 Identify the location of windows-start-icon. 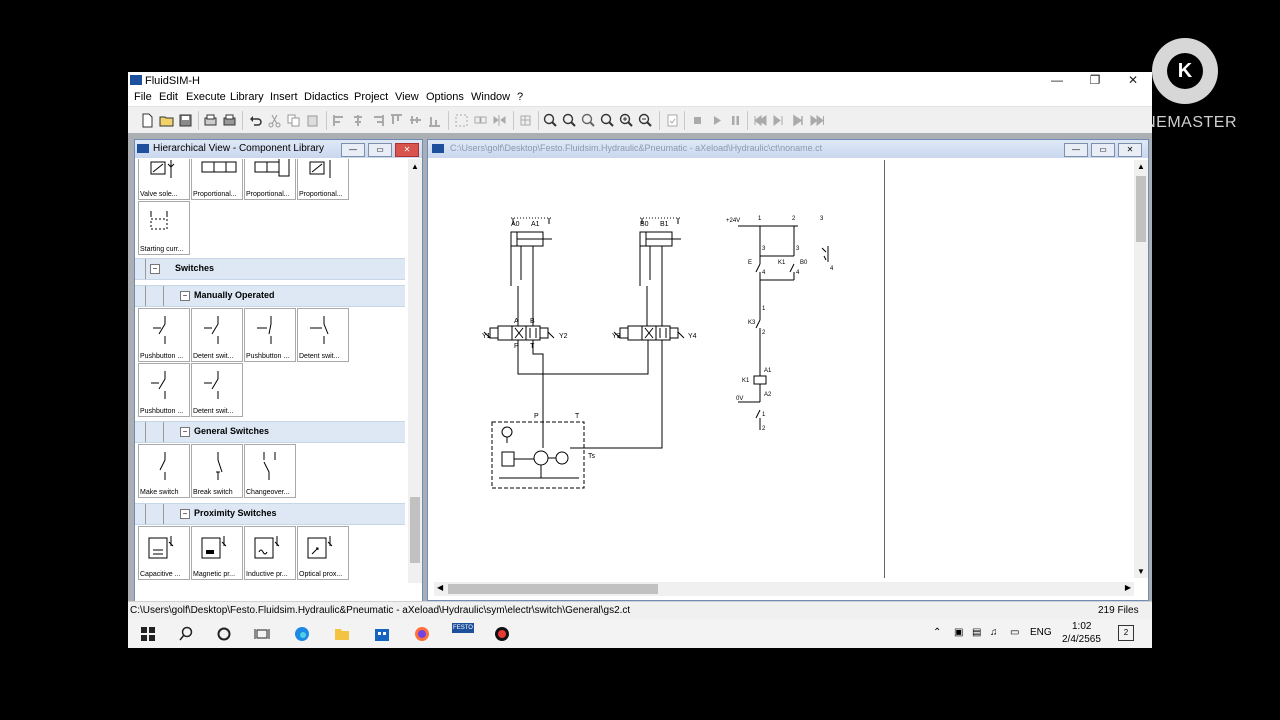
(148, 634).